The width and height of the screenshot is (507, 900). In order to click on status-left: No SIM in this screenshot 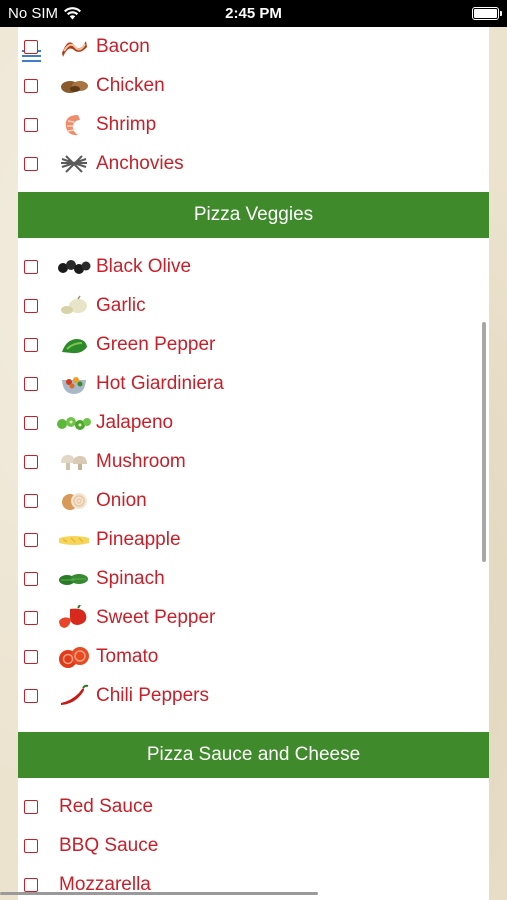, I will do `click(45, 13)`.